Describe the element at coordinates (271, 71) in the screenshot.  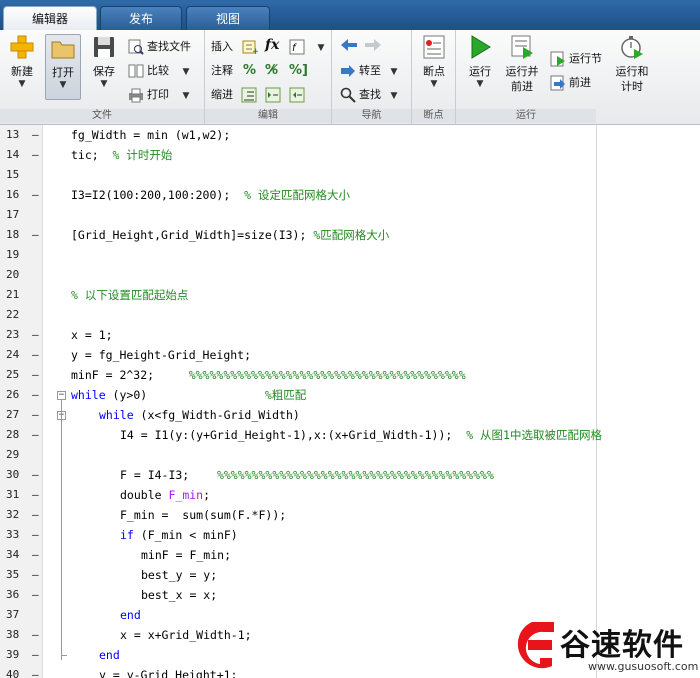
I see `uncomment-icon: %̸` at that location.